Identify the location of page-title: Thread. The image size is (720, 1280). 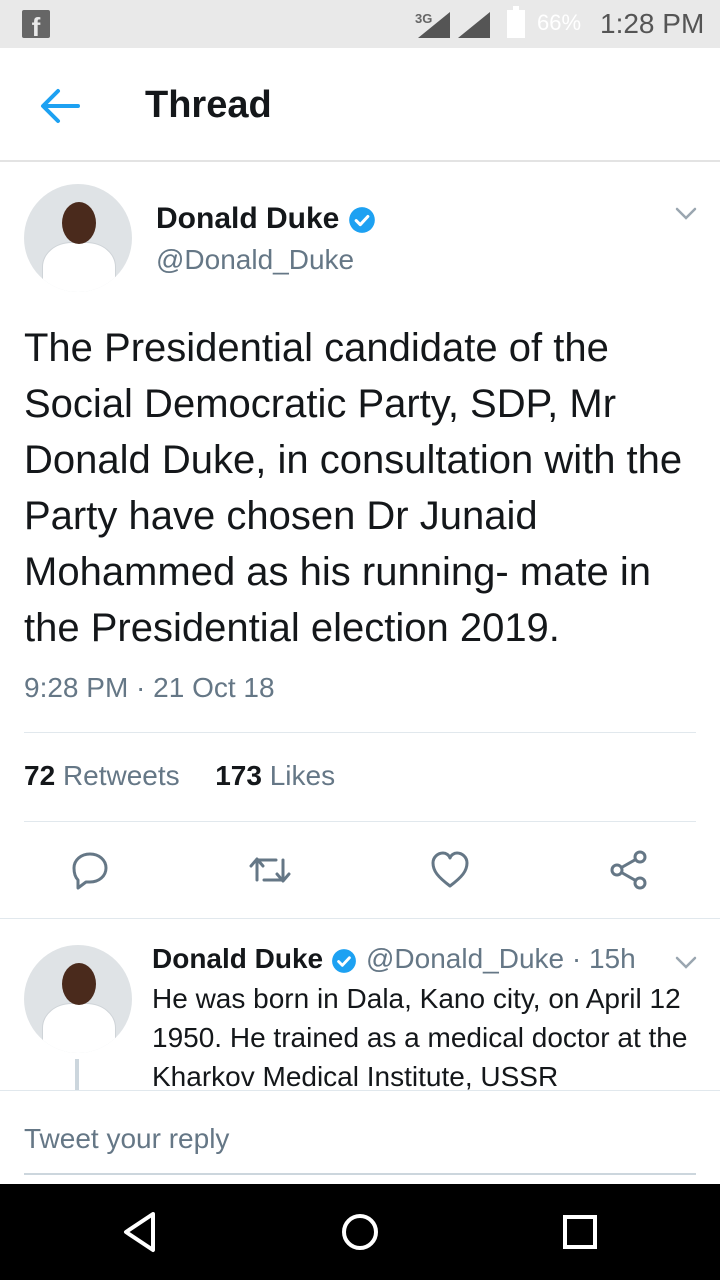
(208, 105).